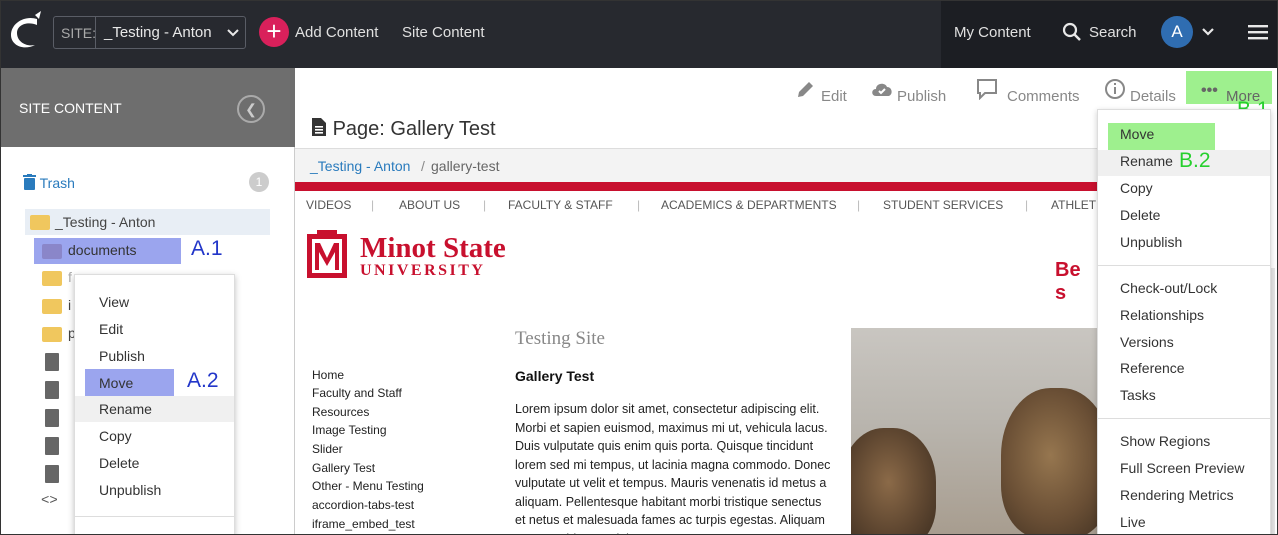 Image resolution: width=1278 pixels, height=535 pixels. What do you see at coordinates (1146, 161) in the screenshot?
I see `more-item-rename: Rename` at bounding box center [1146, 161].